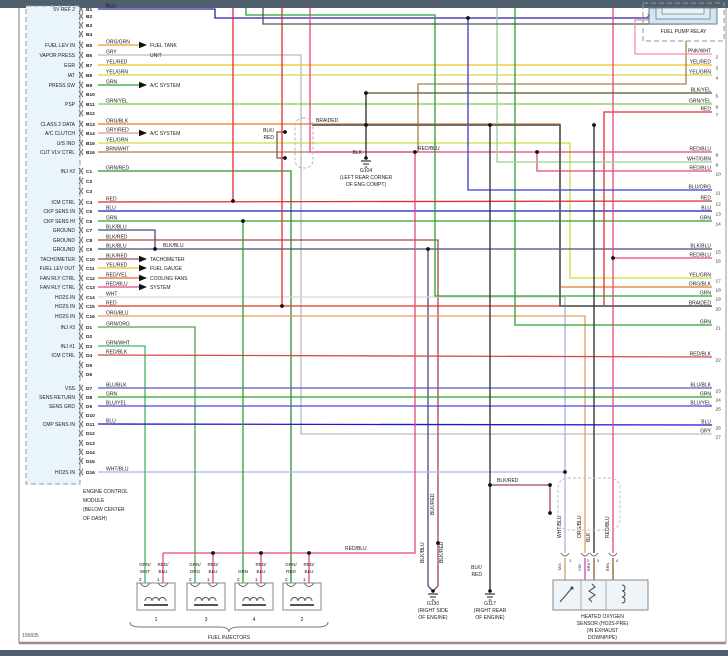 This screenshot has height=656, width=728. What do you see at coordinates (286, 579) in the screenshot?
I see `injector-pin-number: 2` at bounding box center [286, 579].